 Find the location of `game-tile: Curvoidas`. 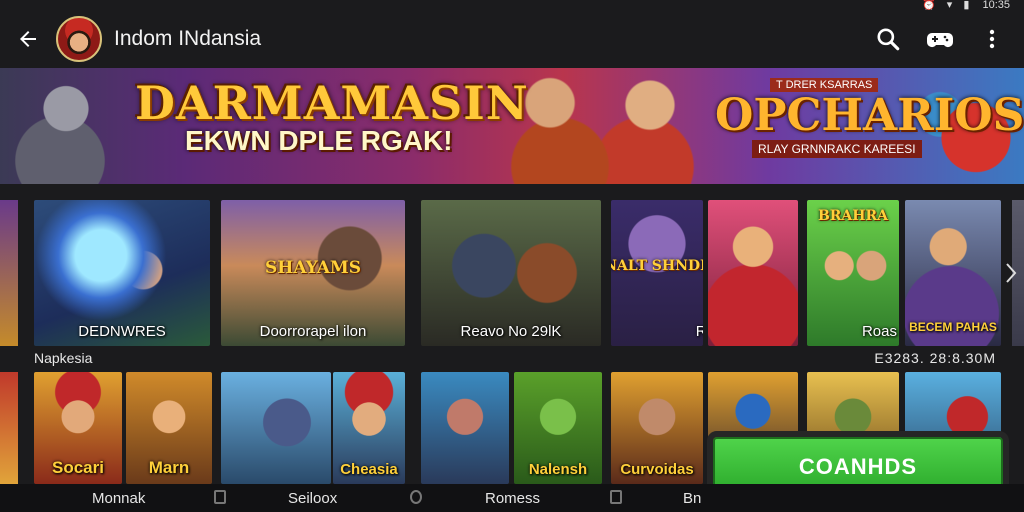

game-tile: Curvoidas is located at coordinates (657, 428).